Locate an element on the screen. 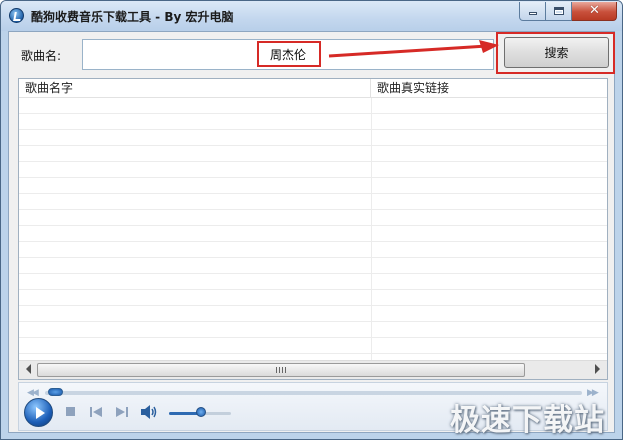 This screenshot has width=623, height=440. progress-bar is located at coordinates (313, 393).